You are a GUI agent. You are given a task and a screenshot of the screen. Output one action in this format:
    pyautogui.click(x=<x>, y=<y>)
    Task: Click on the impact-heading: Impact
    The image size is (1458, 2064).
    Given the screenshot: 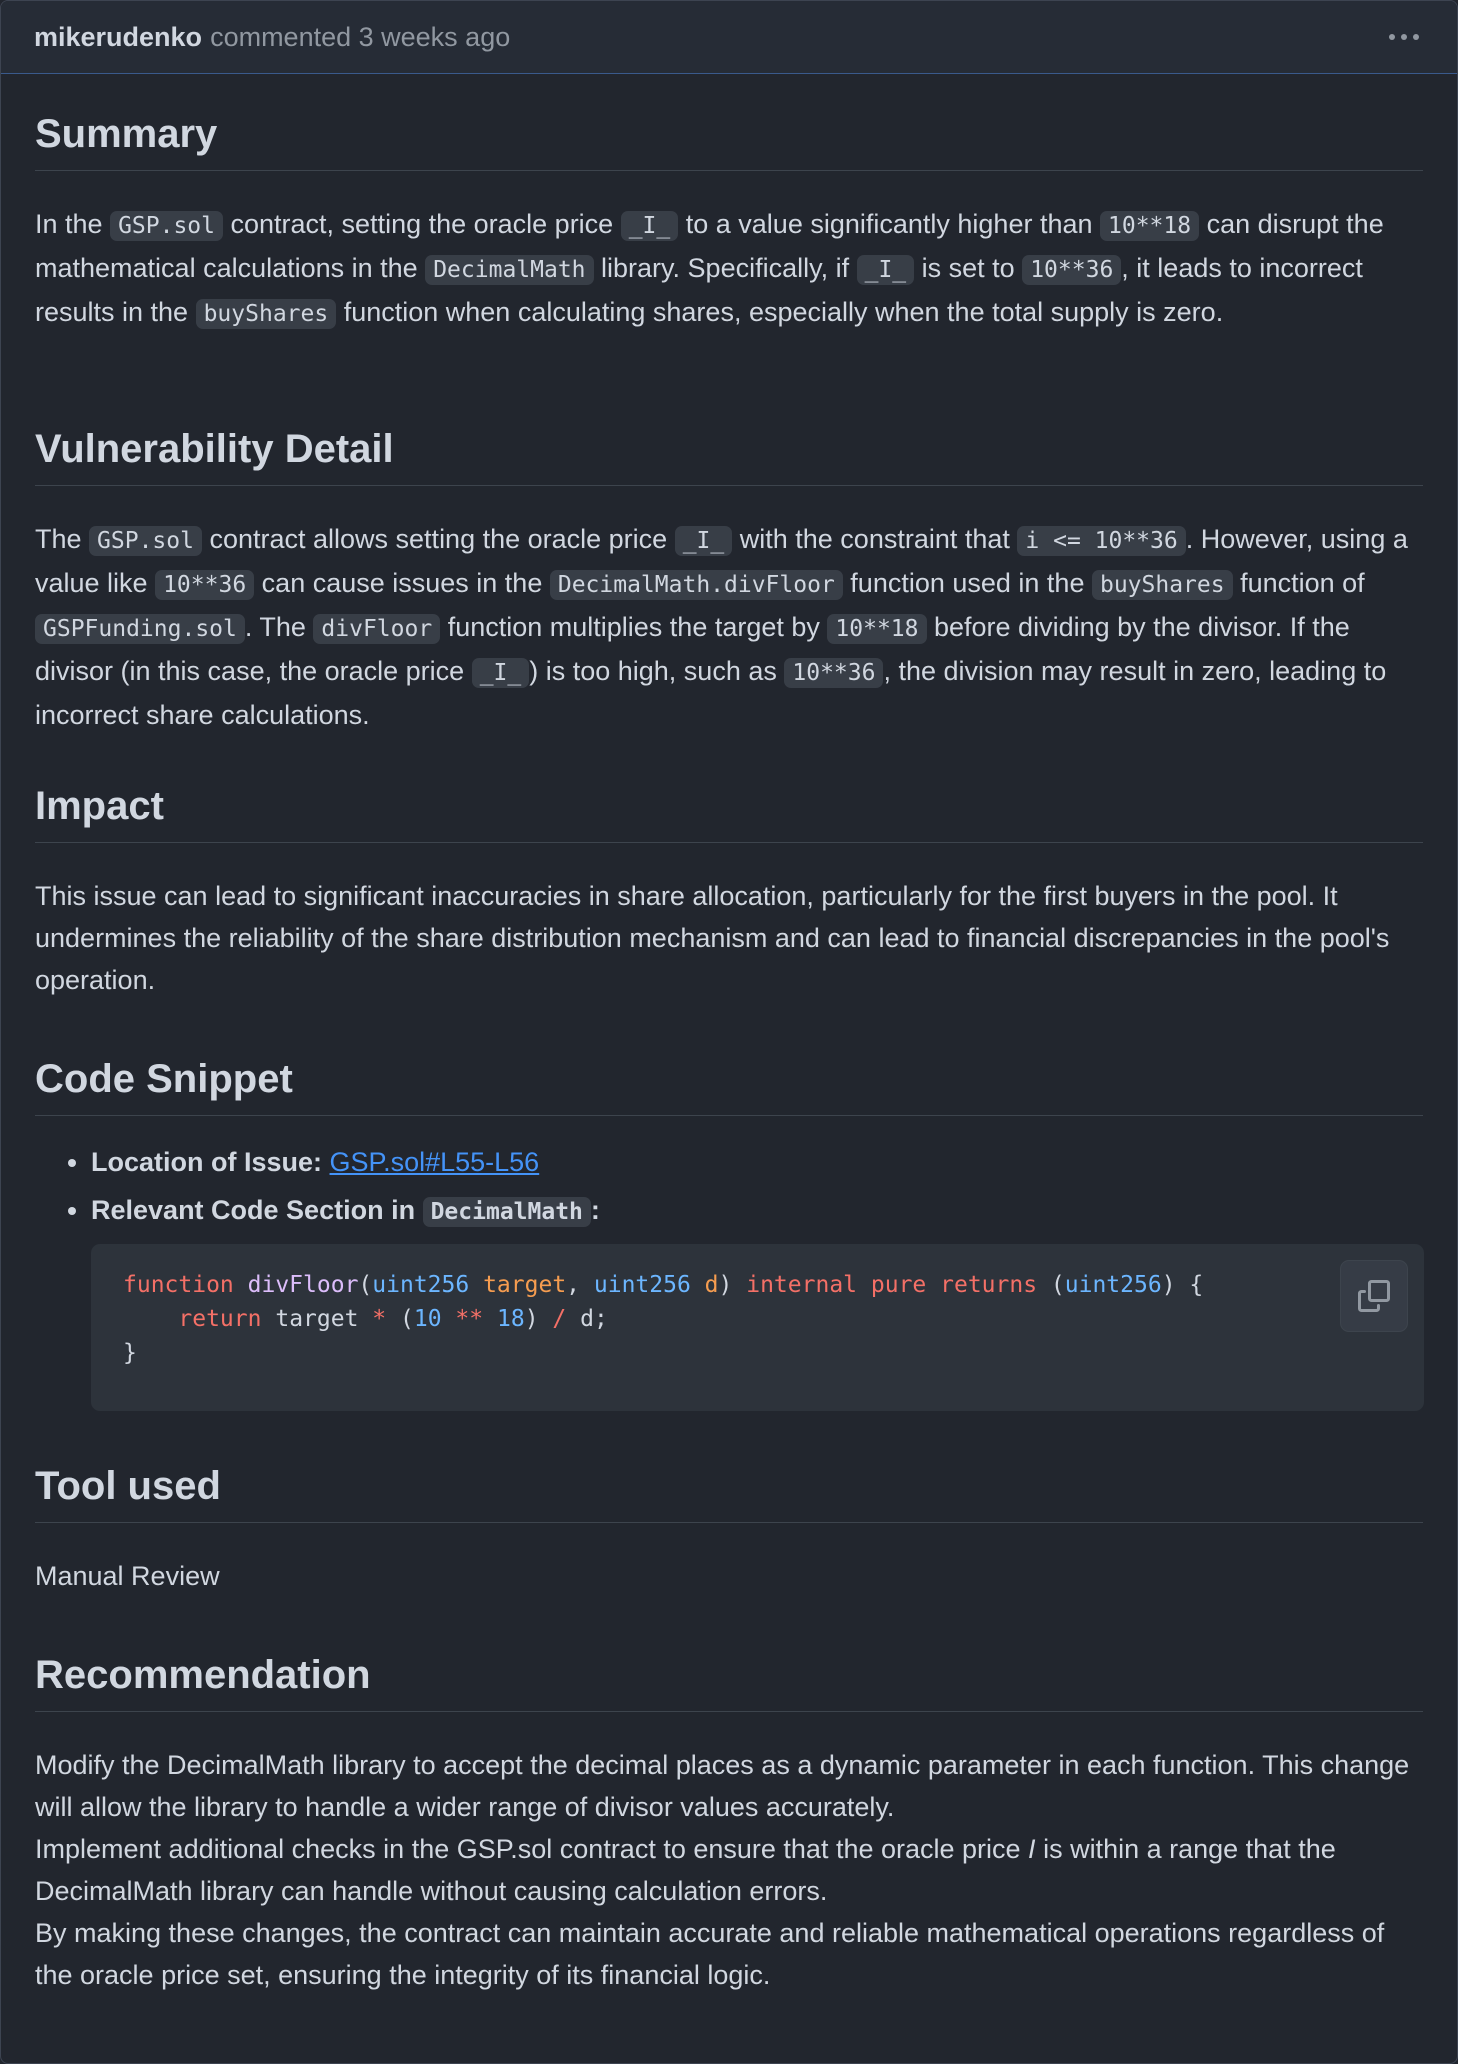 What is the action you would take?
    pyautogui.click(x=729, y=812)
    